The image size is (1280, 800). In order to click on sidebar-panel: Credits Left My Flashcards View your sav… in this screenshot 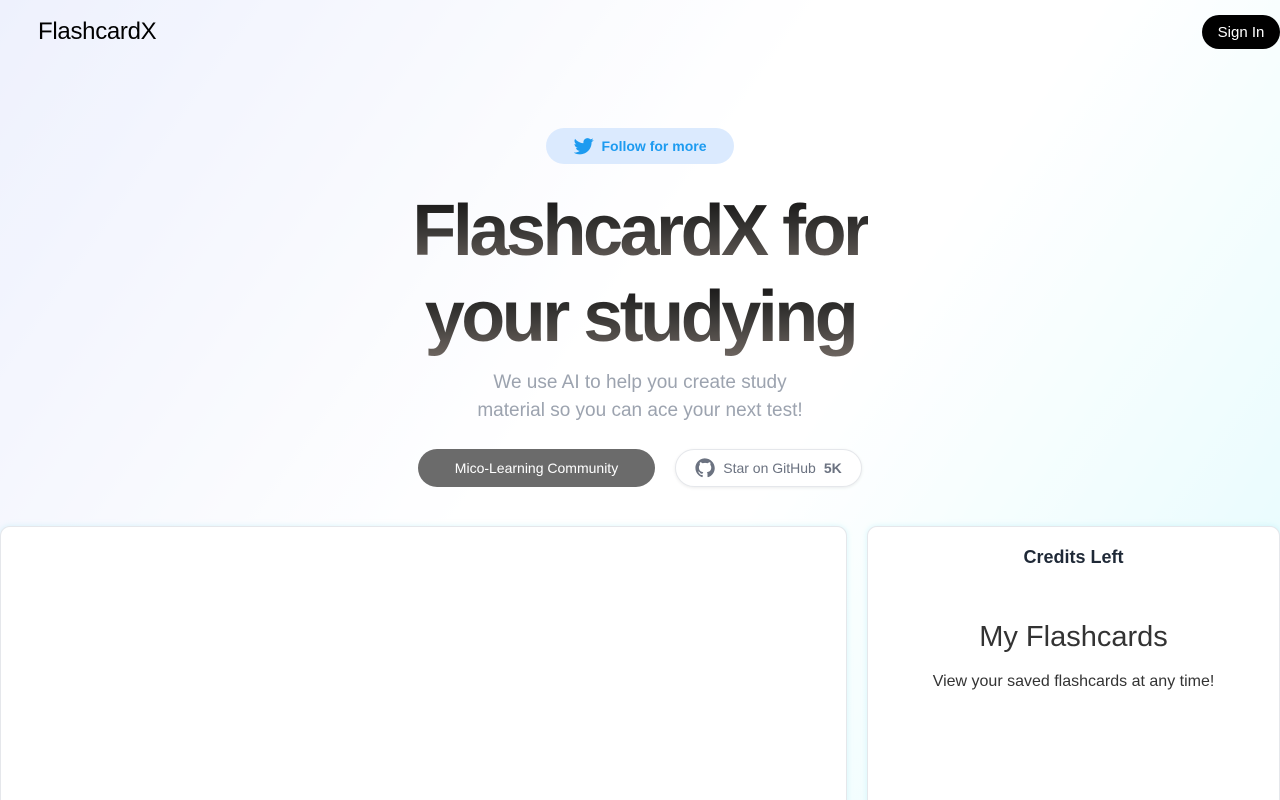, I will do `click(1073, 663)`.